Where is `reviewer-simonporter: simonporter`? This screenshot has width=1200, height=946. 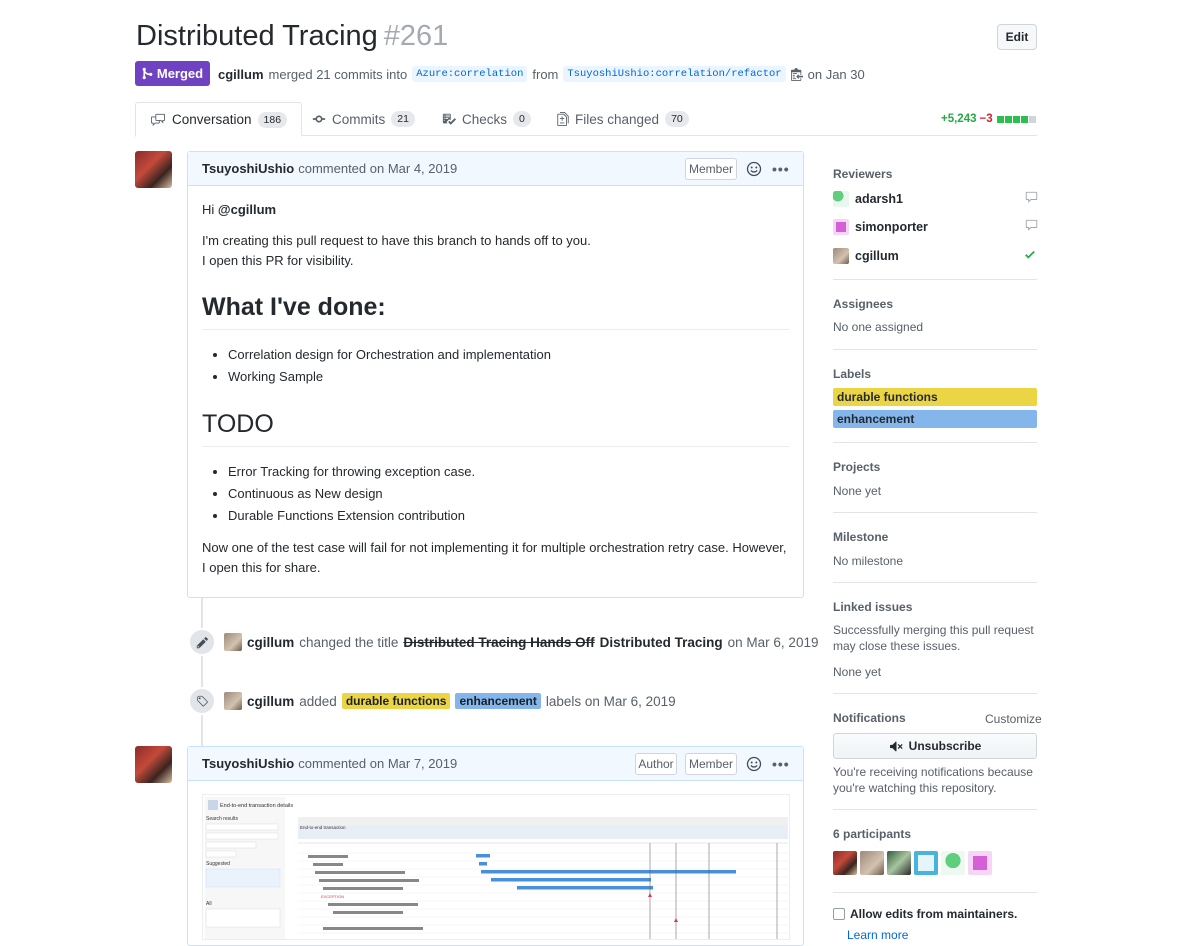 reviewer-simonporter: simonporter is located at coordinates (880, 227).